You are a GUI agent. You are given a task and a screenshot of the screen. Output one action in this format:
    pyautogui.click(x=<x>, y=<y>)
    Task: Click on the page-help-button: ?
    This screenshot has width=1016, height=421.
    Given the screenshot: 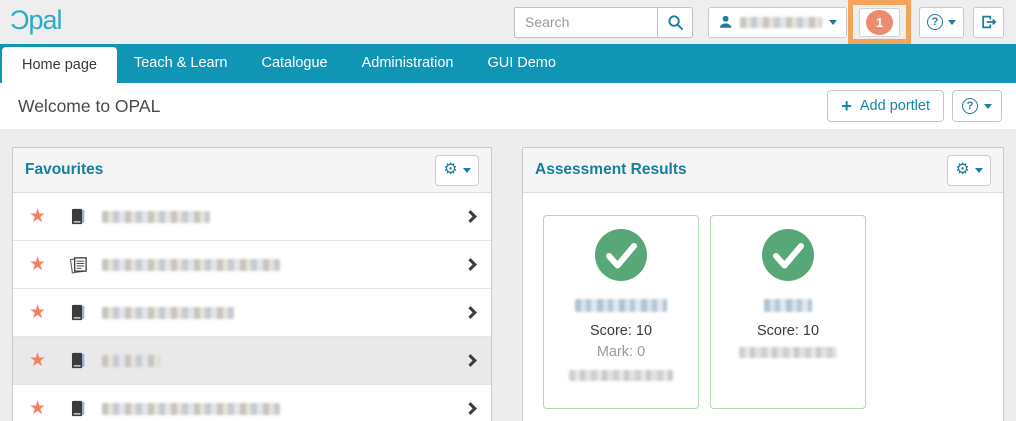 What is the action you would take?
    pyautogui.click(x=977, y=106)
    